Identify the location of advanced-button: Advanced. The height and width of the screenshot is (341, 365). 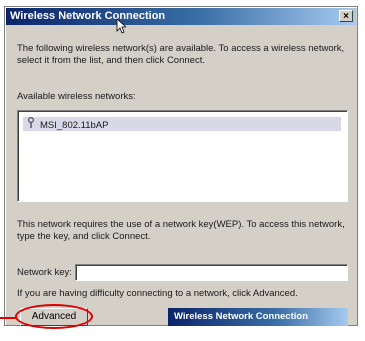
(54, 317).